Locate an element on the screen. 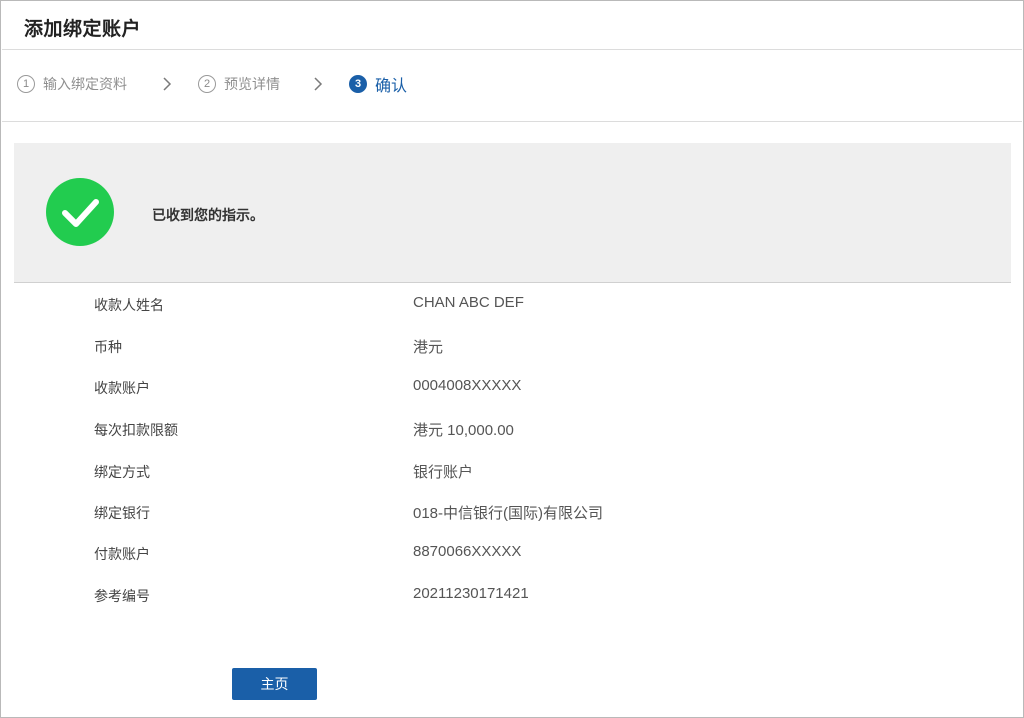 This screenshot has height=718, width=1024. detail-label: 收款账户 is located at coordinates (122, 389).